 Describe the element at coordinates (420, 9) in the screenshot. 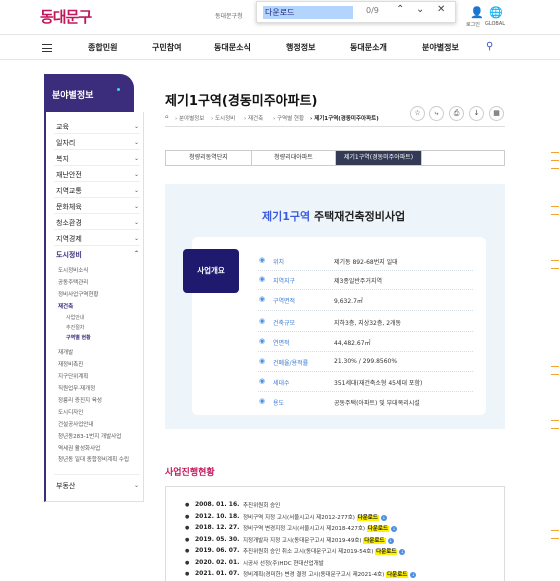

I see `find-next-icon: ⌄` at that location.